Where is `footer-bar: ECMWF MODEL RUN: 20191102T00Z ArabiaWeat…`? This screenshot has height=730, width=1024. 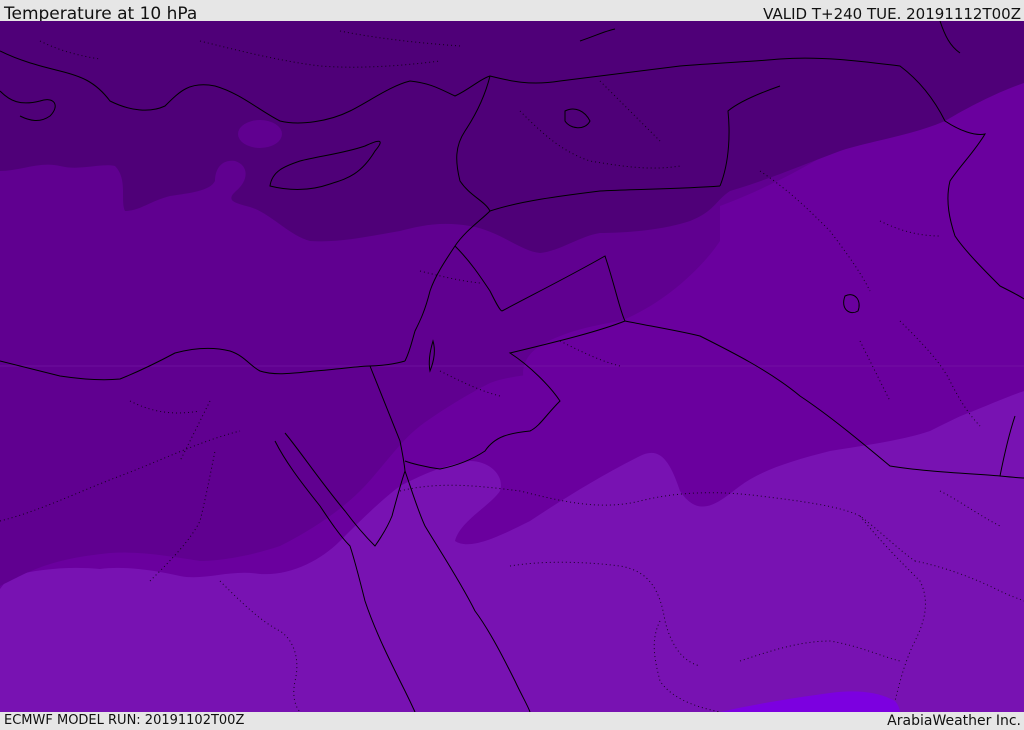 footer-bar: ECMWF MODEL RUN: 20191102T00Z ArabiaWeat… is located at coordinates (512, 720).